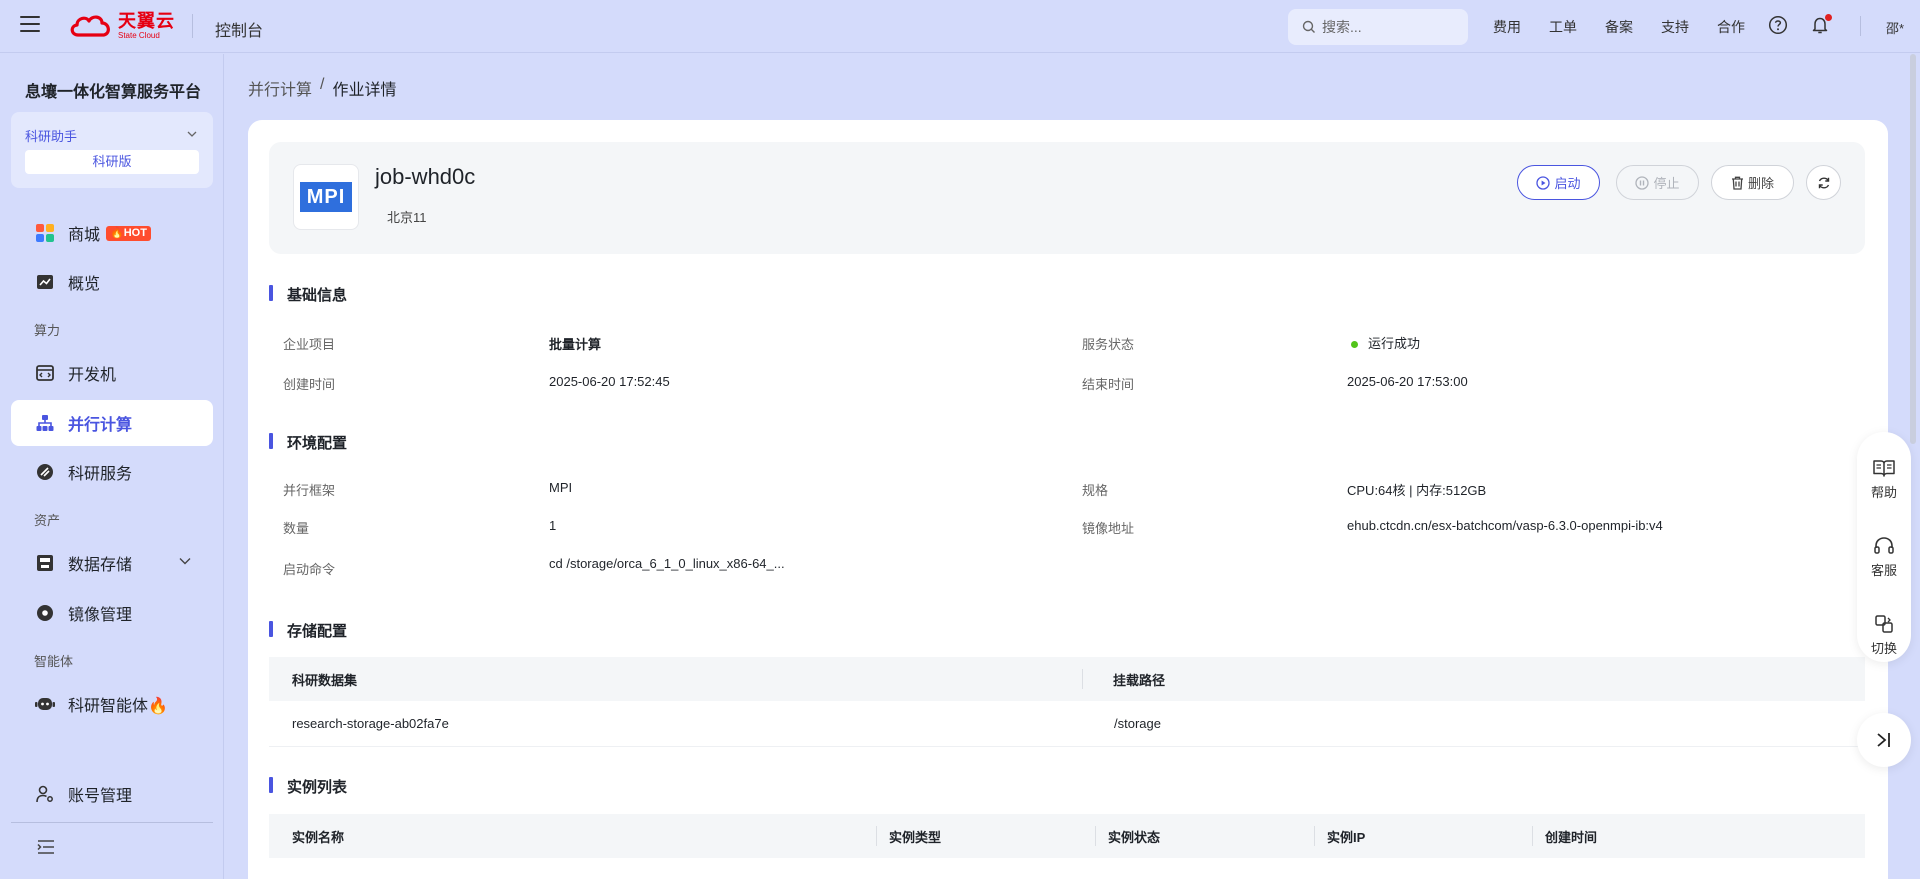  What do you see at coordinates (308, 294) in the screenshot?
I see `section-basic-info: 基础信息` at bounding box center [308, 294].